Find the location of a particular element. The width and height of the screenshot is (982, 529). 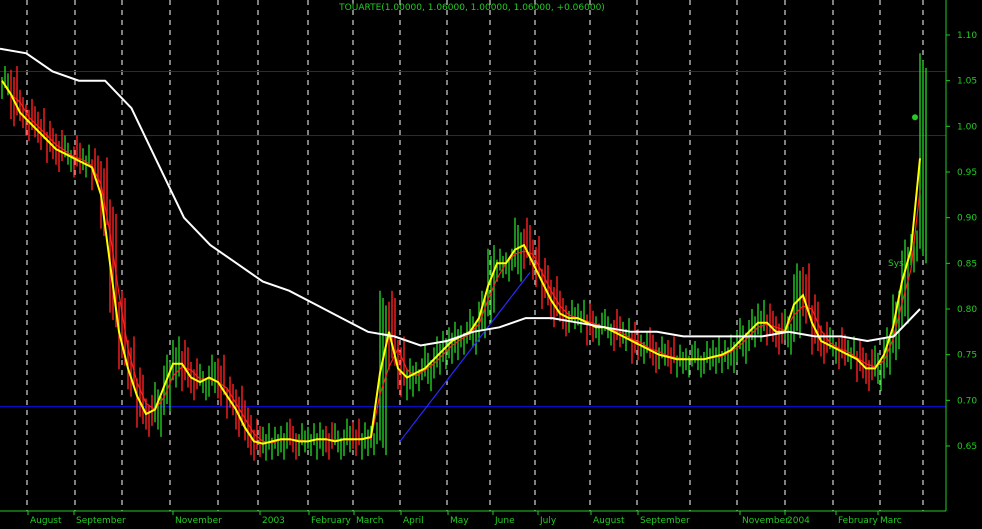

x-tick-label: Marc is located at coordinates (891, 520).